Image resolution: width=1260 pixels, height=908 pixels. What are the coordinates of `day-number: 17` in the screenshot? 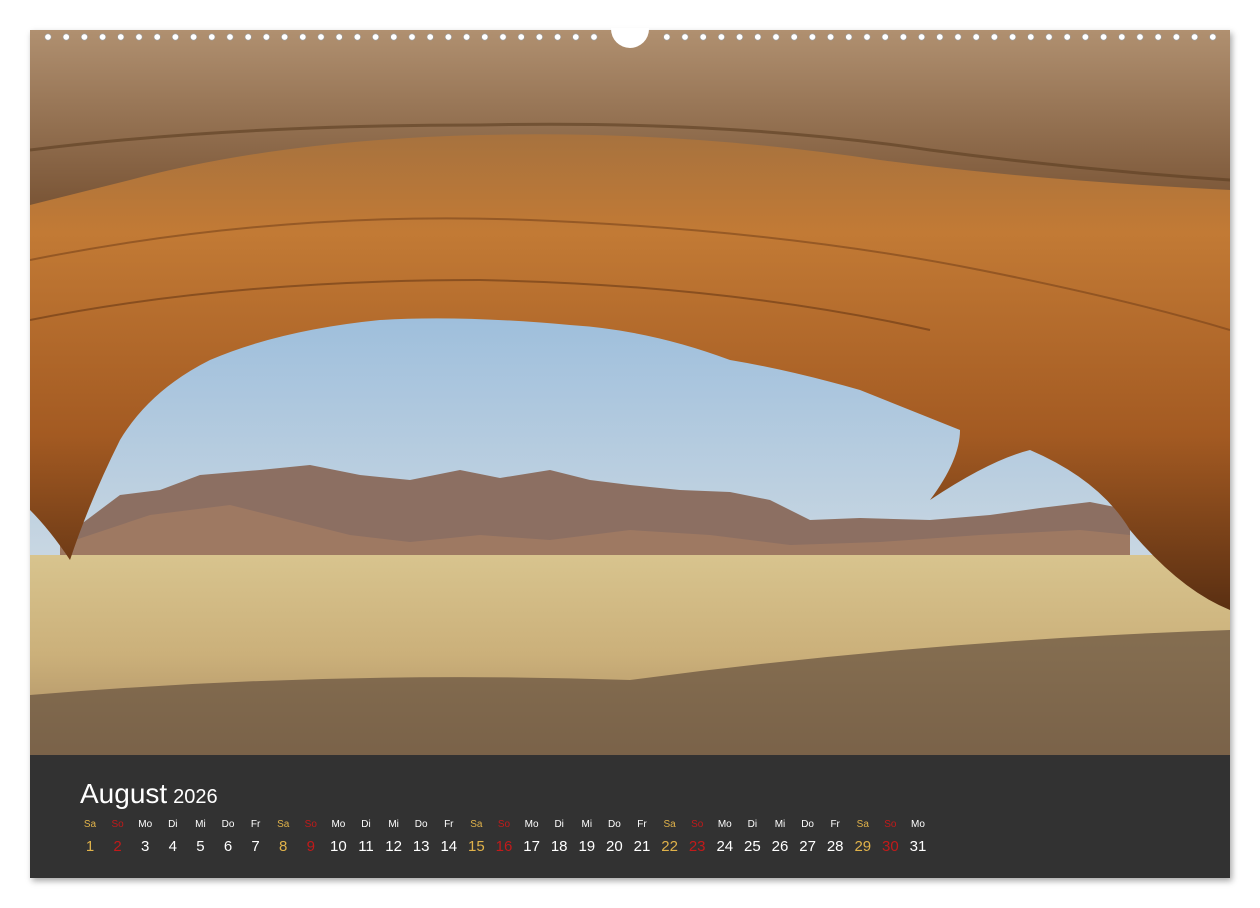 It's located at (531, 846).